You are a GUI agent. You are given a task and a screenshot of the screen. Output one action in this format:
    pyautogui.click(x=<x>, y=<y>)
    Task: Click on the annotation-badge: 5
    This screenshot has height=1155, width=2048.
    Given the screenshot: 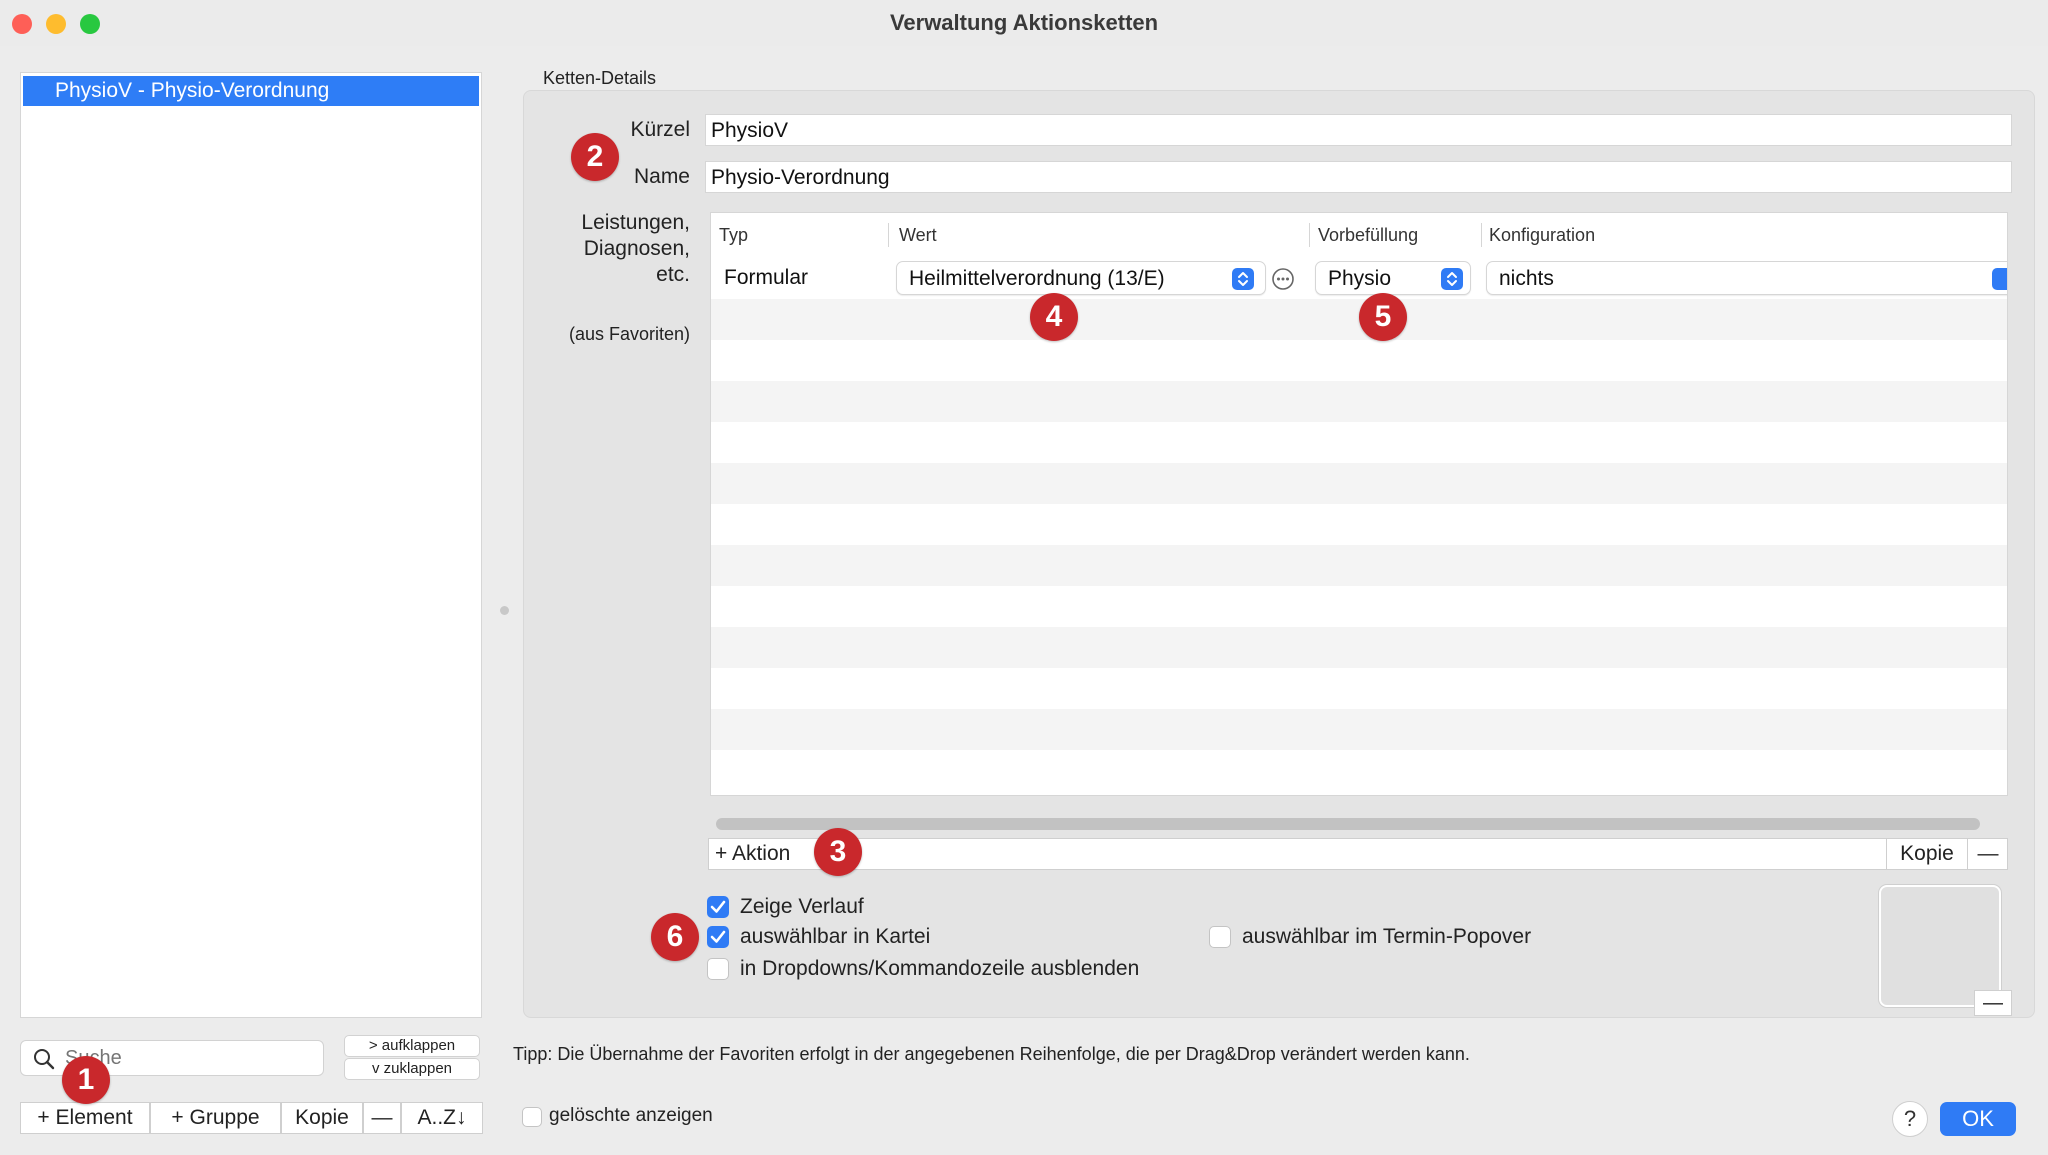 What is the action you would take?
    pyautogui.click(x=1383, y=317)
    